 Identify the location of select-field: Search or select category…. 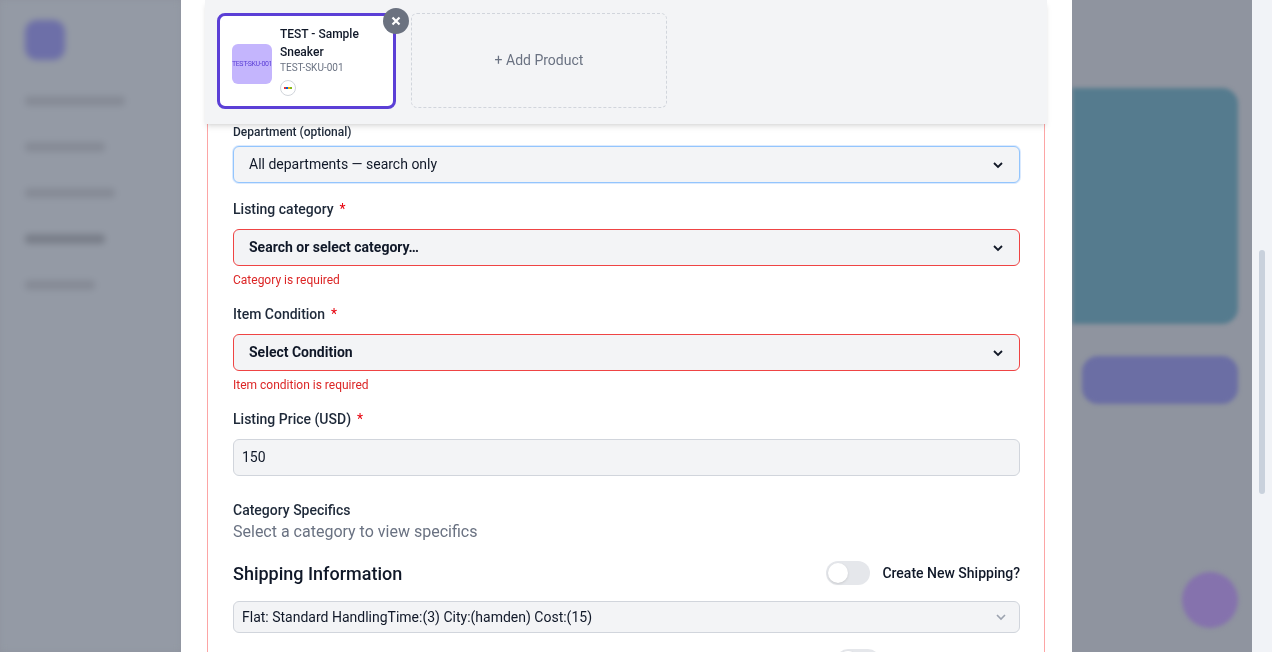
(626, 247).